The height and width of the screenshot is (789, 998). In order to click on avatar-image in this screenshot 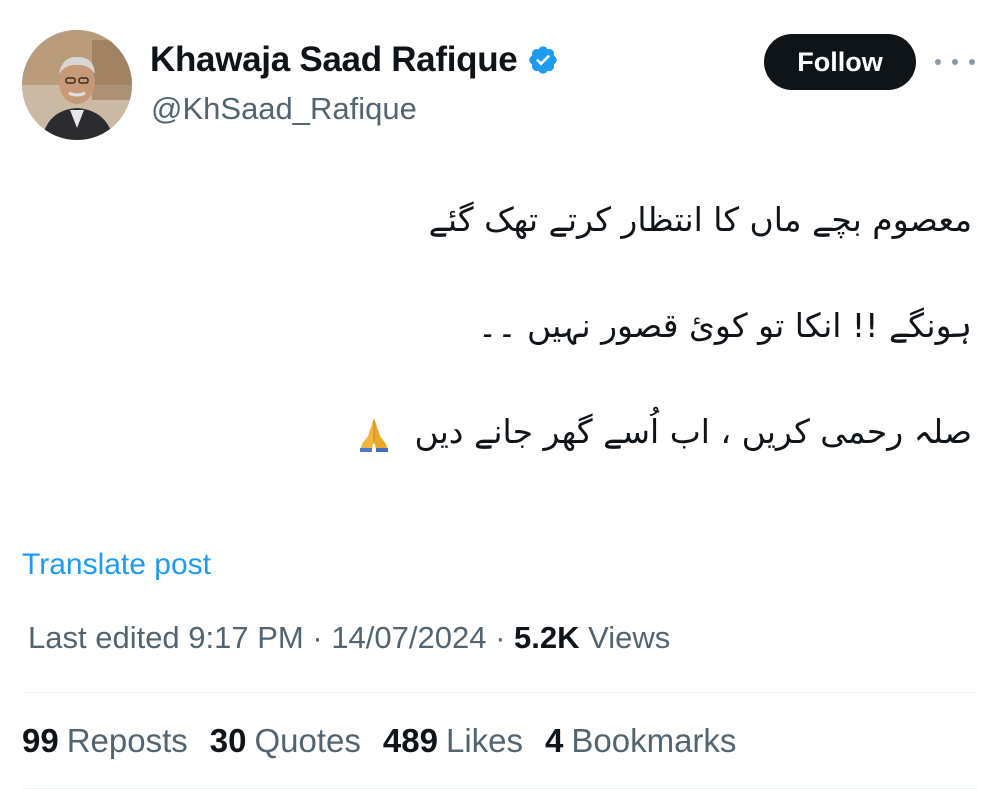, I will do `click(77, 85)`.